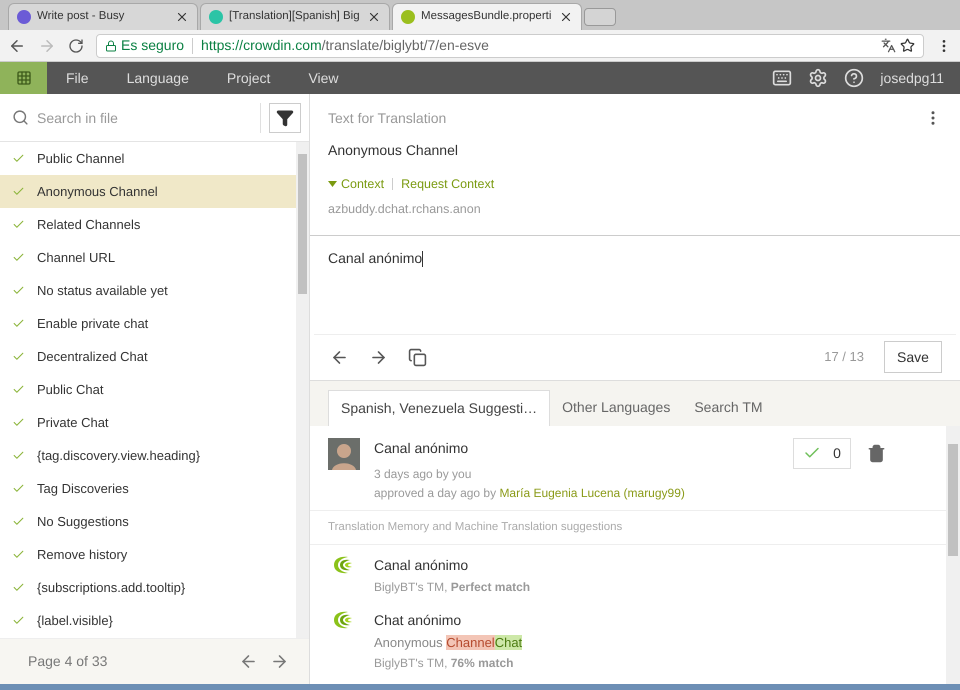 The width and height of the screenshot is (960, 690). What do you see at coordinates (148, 158) in the screenshot?
I see `string-list-item: Public Channel` at bounding box center [148, 158].